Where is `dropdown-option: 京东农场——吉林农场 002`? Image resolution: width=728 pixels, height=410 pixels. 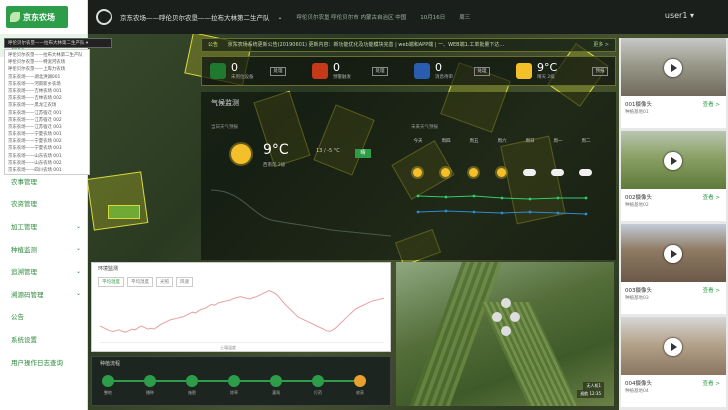
dropdown-option: 京东农场——吉林农场 002 is located at coordinates (47, 98).